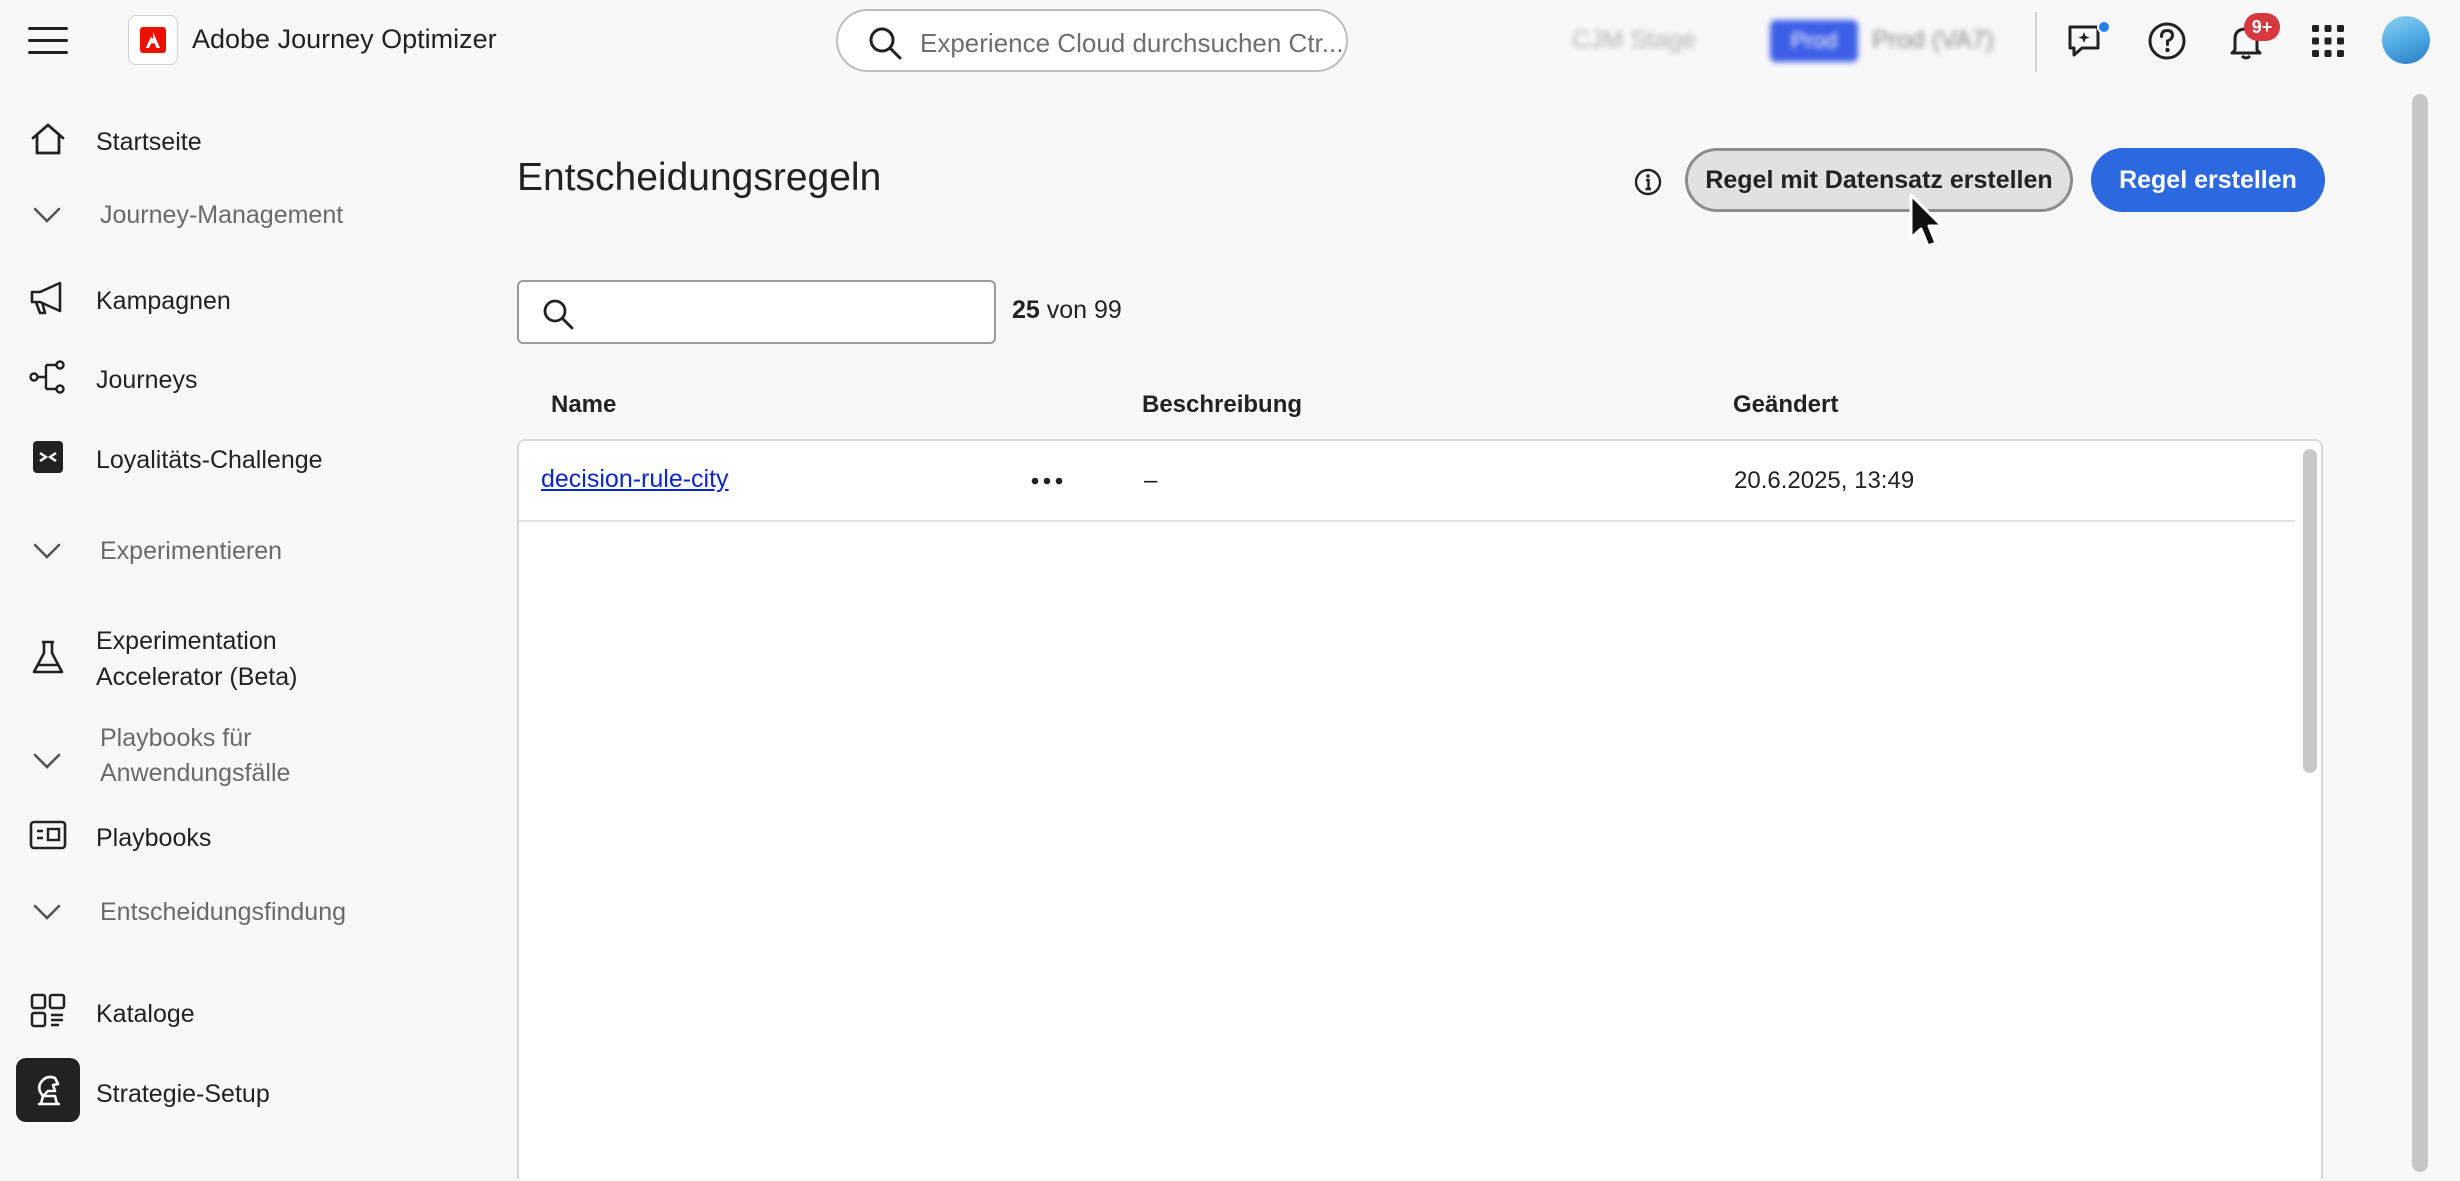  I want to click on flask-icon, so click(48, 657).